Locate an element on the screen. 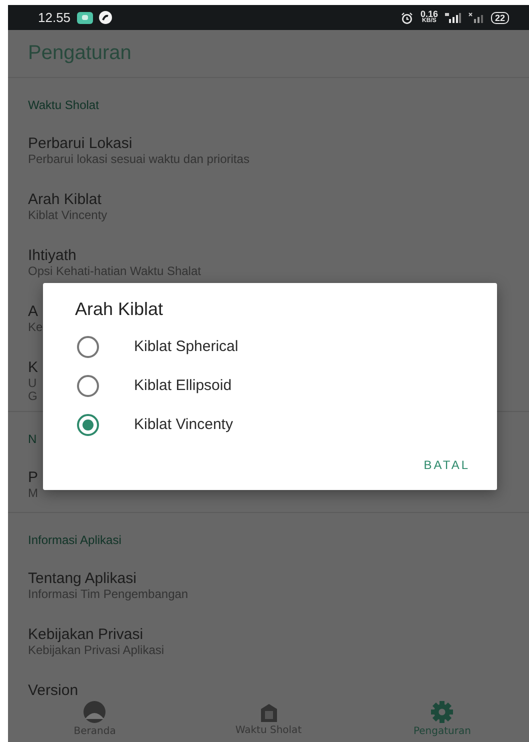 The image size is (529, 742). item-title: Version is located at coordinates (53, 689).